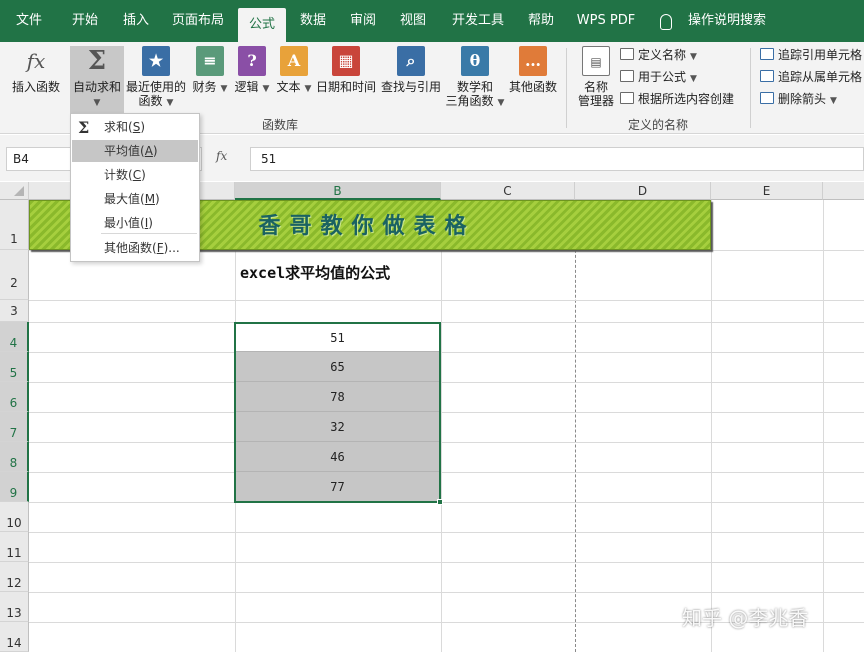 This screenshot has width=864, height=652. I want to click on recent-label-2: 函数, so click(150, 101).